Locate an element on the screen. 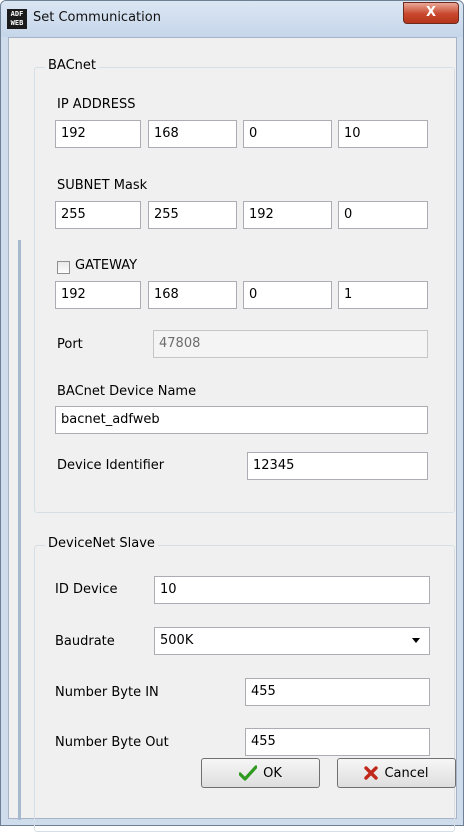 The width and height of the screenshot is (464, 832). ip-address-label: IP ADDRESS is located at coordinates (96, 104).